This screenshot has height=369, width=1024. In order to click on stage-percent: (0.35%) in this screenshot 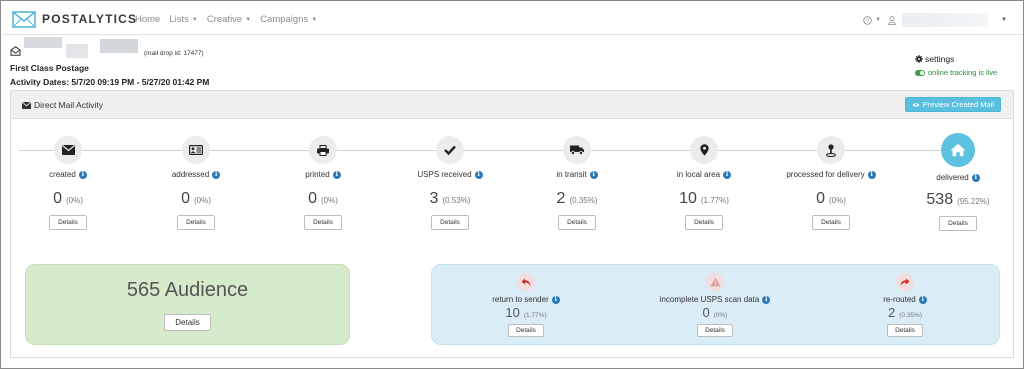, I will do `click(583, 200)`.